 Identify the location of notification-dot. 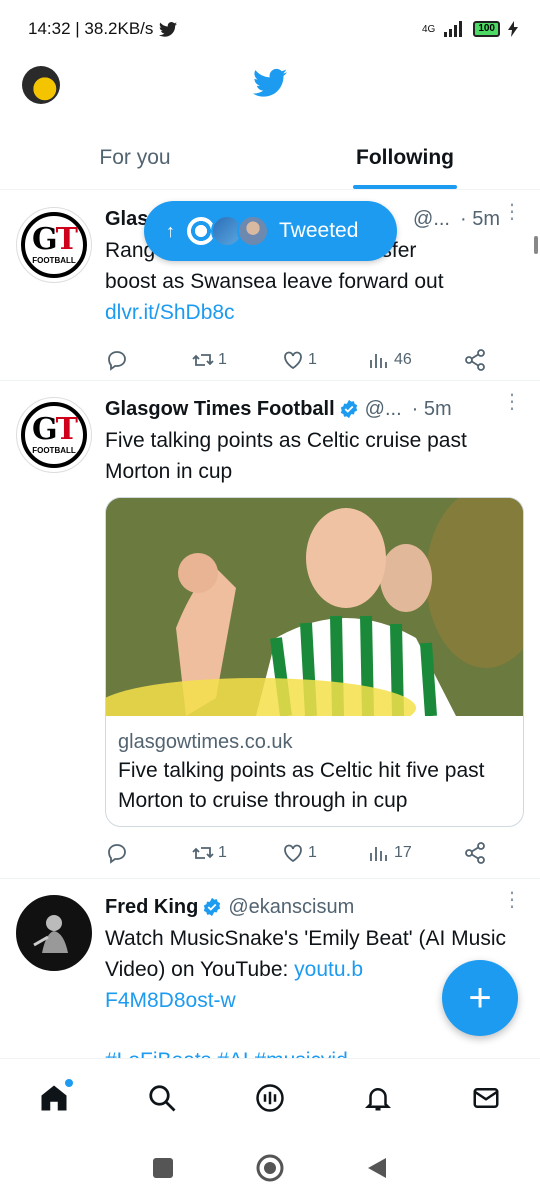
(69, 1082).